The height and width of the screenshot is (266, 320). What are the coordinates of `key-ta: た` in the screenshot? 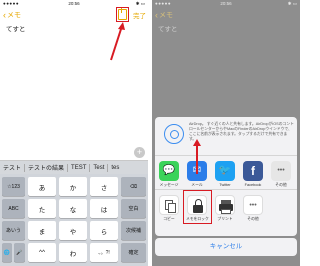 It's located at (42, 208).